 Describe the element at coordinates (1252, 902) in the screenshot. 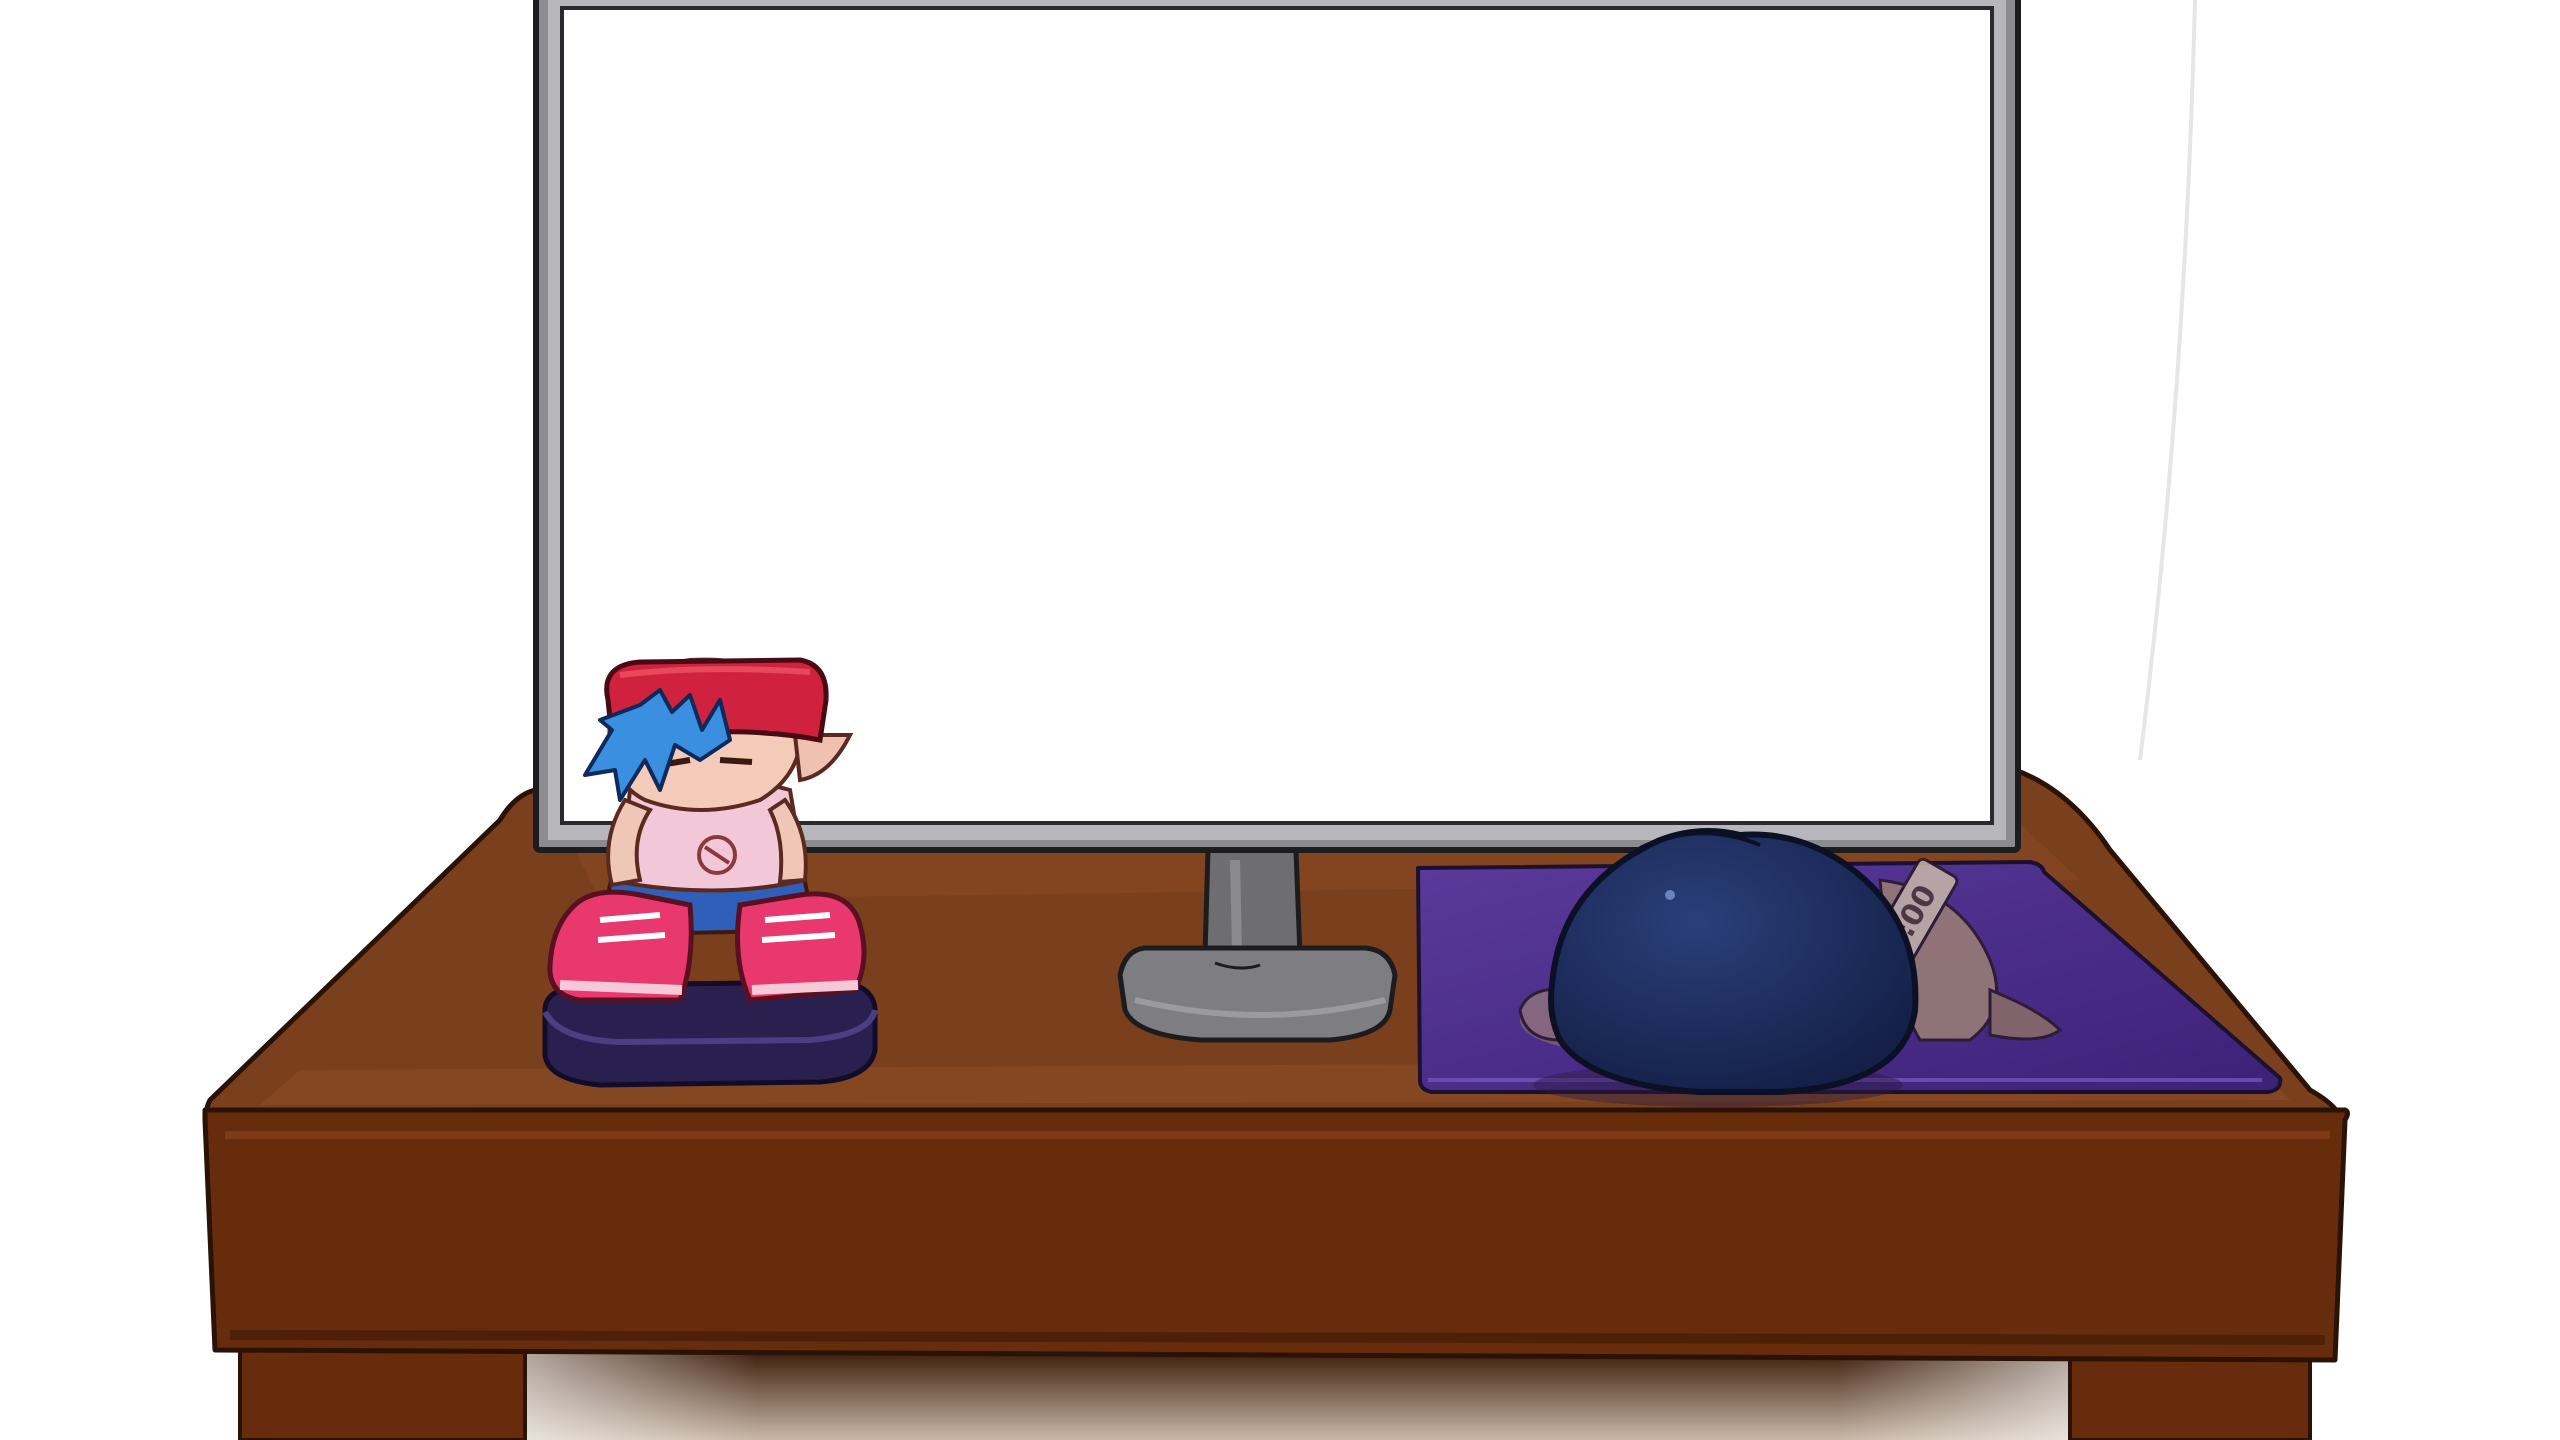

I see `monitor-stand-neck` at that location.